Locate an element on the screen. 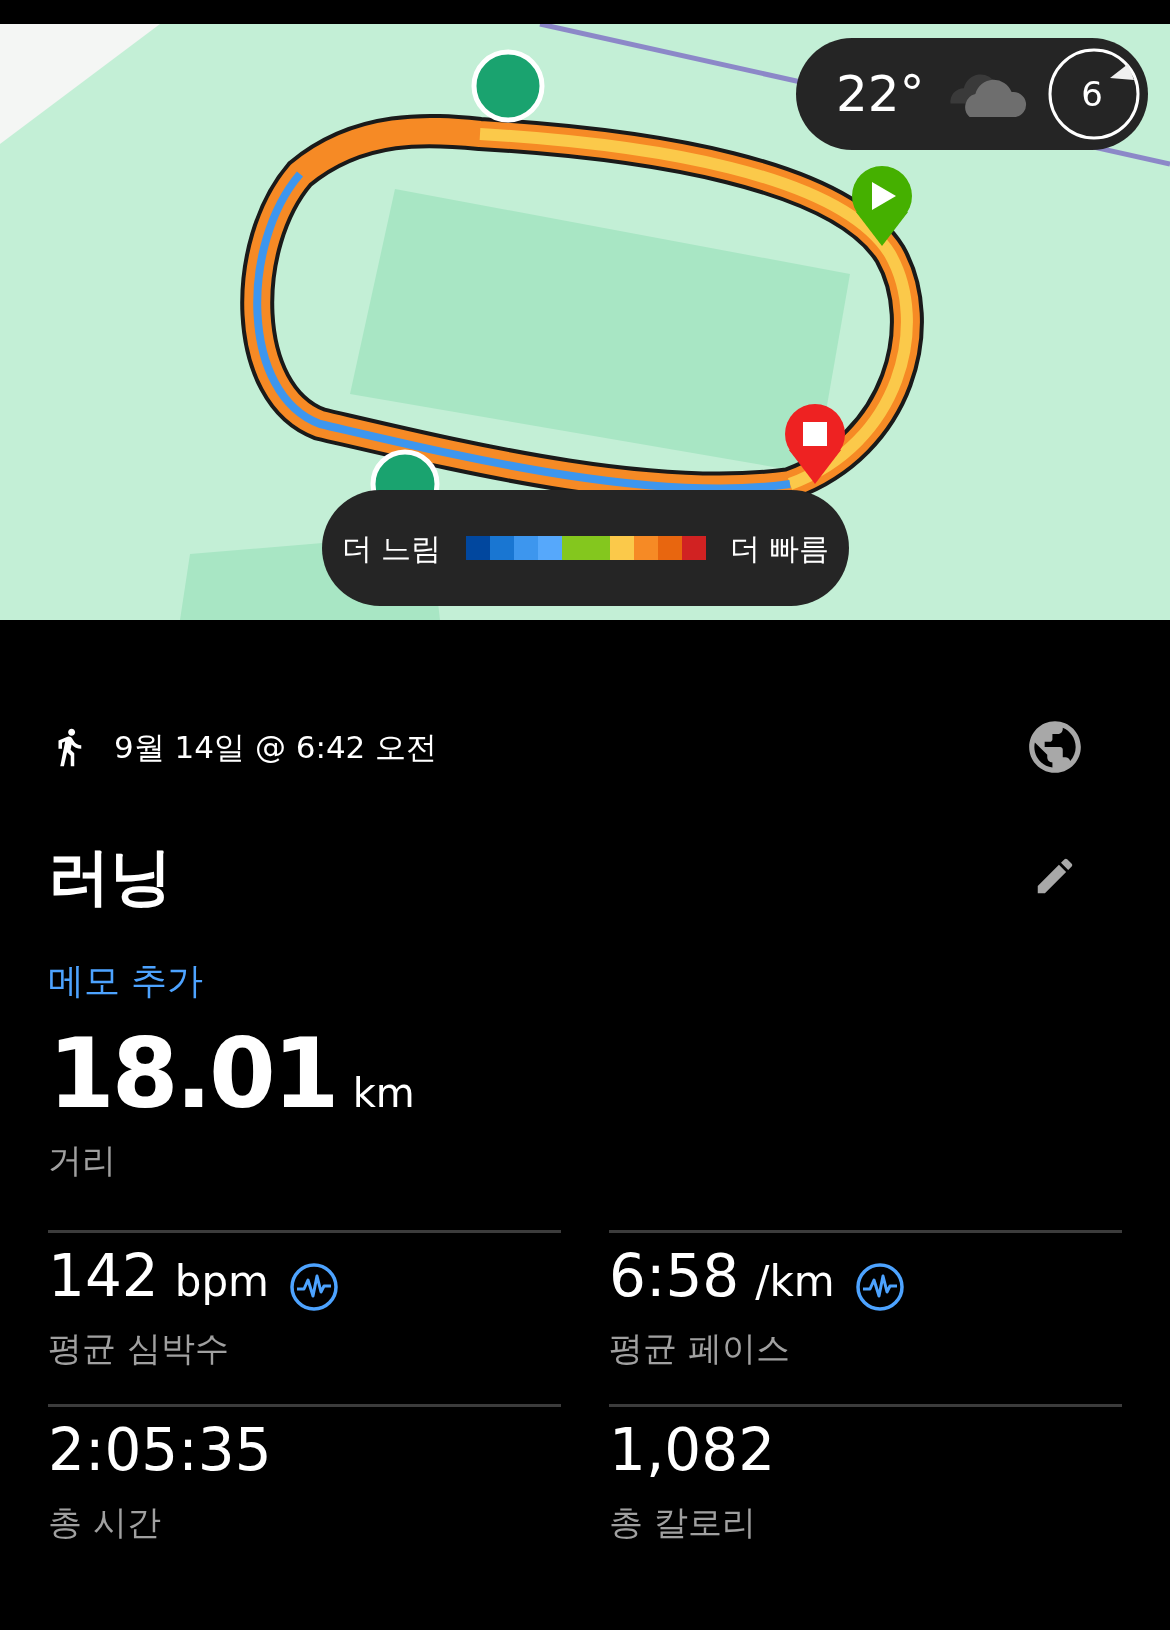  stat-value: 2:05:35 is located at coordinates (160, 1450).